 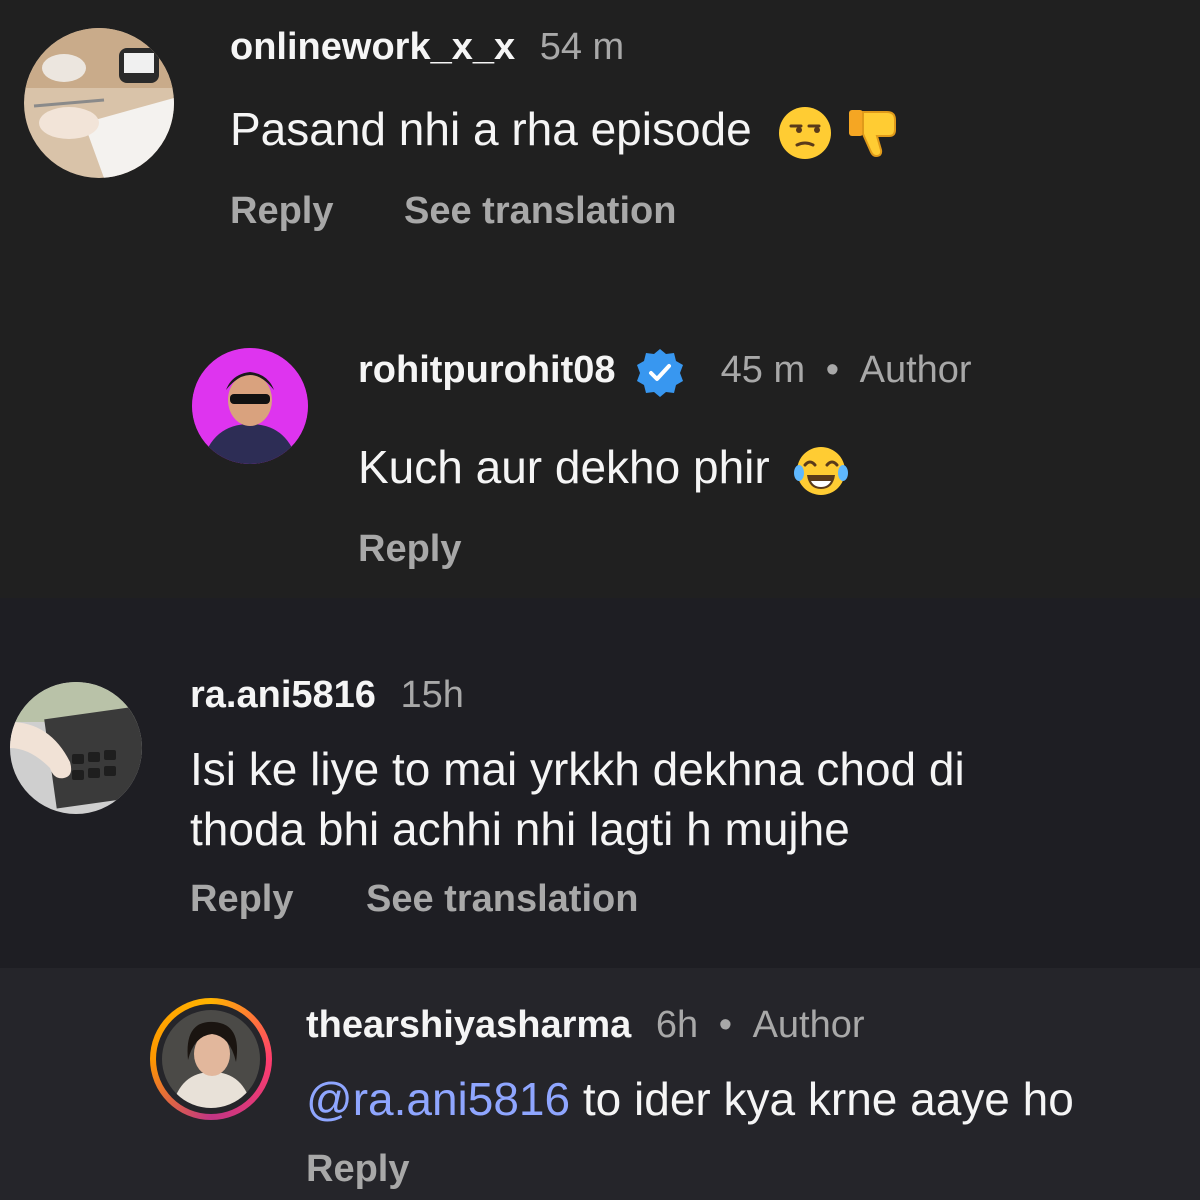 I want to click on comment-text: Kuch aur dekho phir, so click(x=603, y=468).